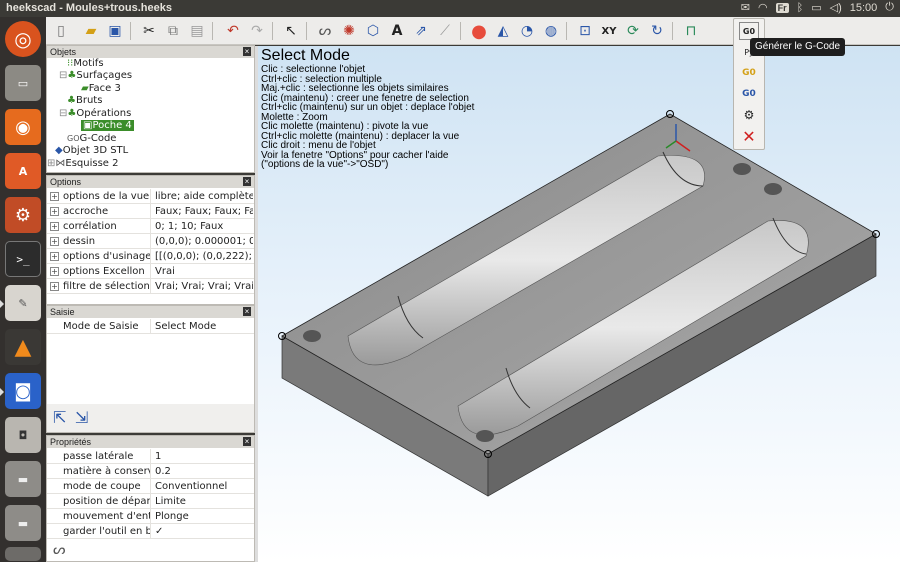 The image size is (900, 562). What do you see at coordinates (23, 215) in the screenshot?
I see `settings-icon: ⚙` at bounding box center [23, 215].